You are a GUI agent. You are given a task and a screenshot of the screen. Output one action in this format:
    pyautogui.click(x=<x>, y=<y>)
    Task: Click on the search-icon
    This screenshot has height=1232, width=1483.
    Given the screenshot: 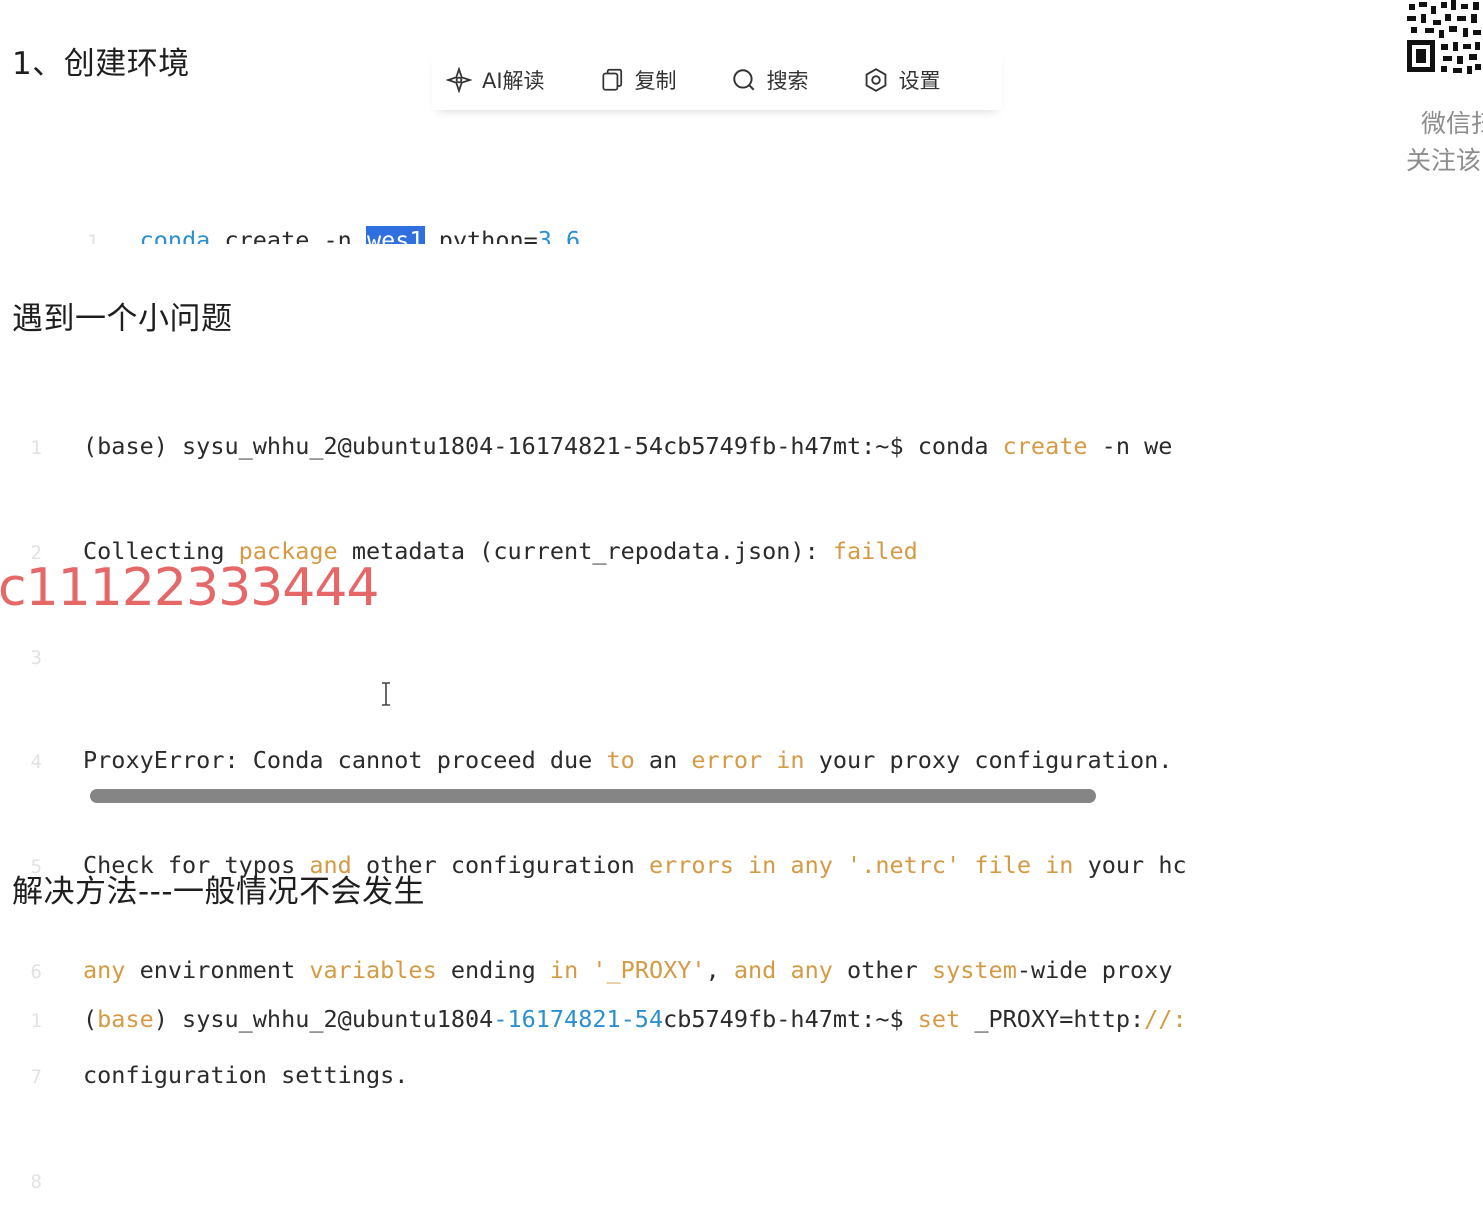 What is the action you would take?
    pyautogui.click(x=743, y=79)
    